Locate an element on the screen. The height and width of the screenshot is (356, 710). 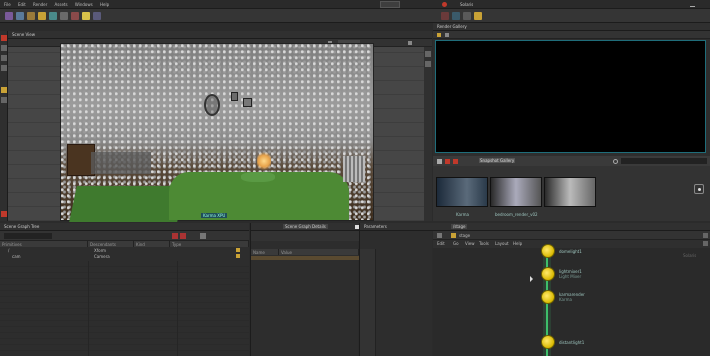
camera-view-icon is located at coordinates (4, 100).